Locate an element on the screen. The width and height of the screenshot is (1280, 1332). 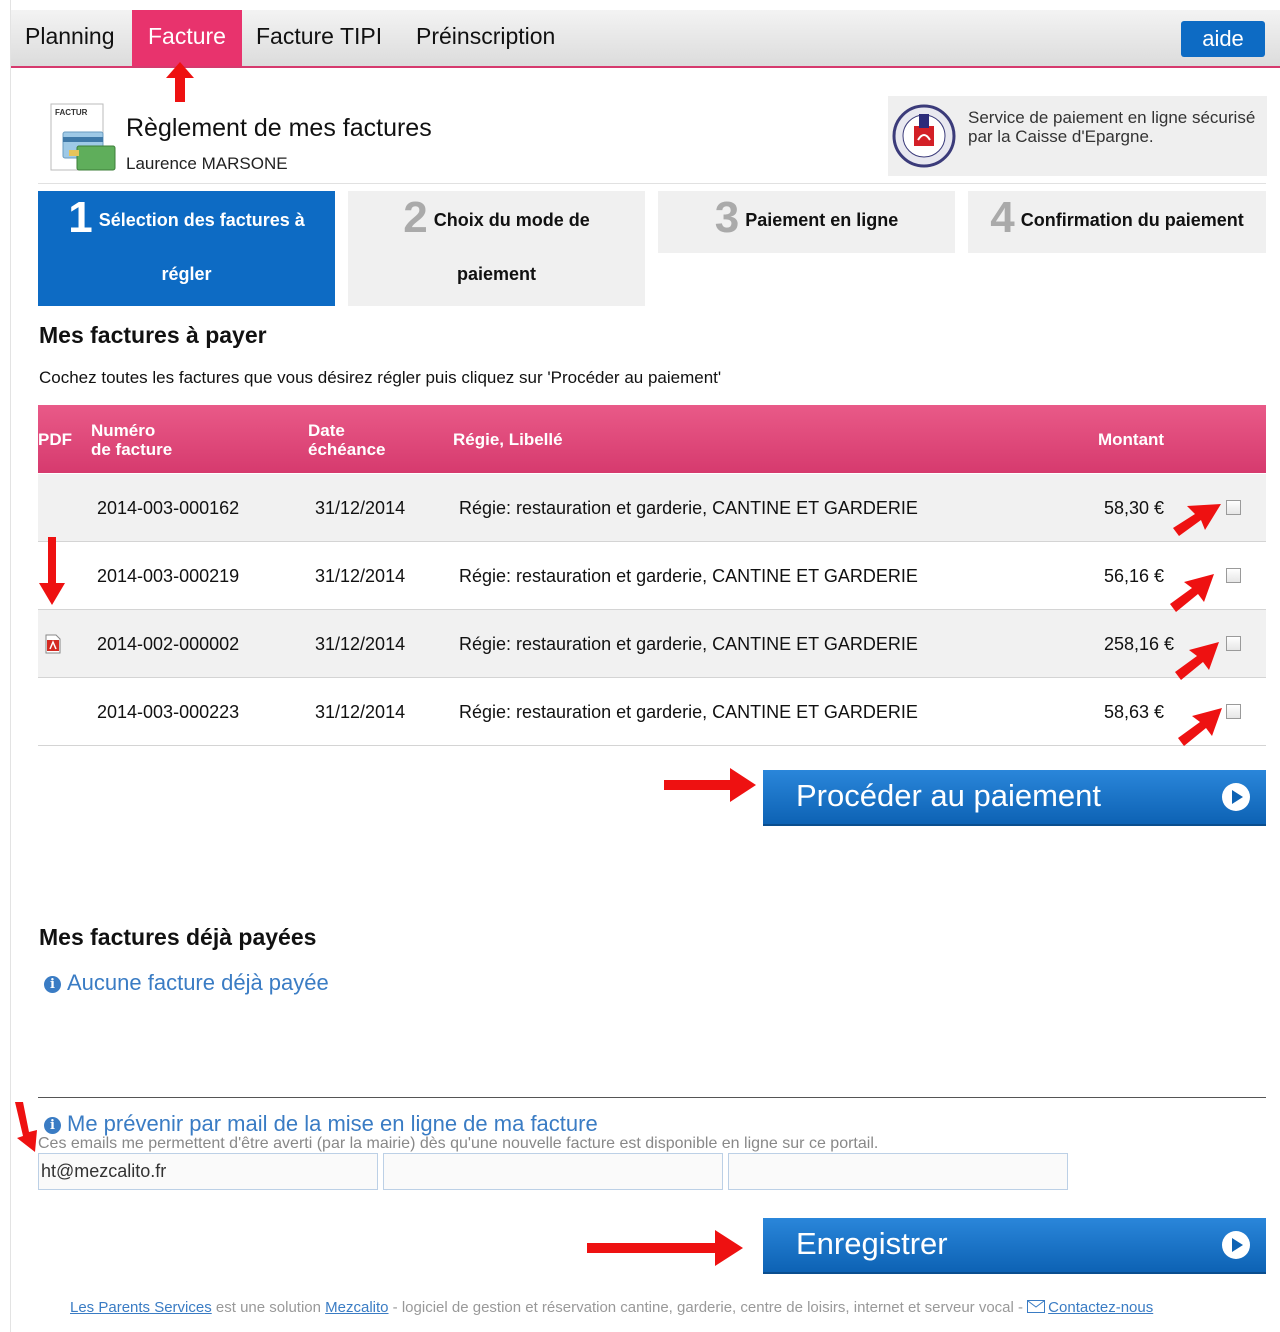
mail-icon is located at coordinates (1036, 1306).